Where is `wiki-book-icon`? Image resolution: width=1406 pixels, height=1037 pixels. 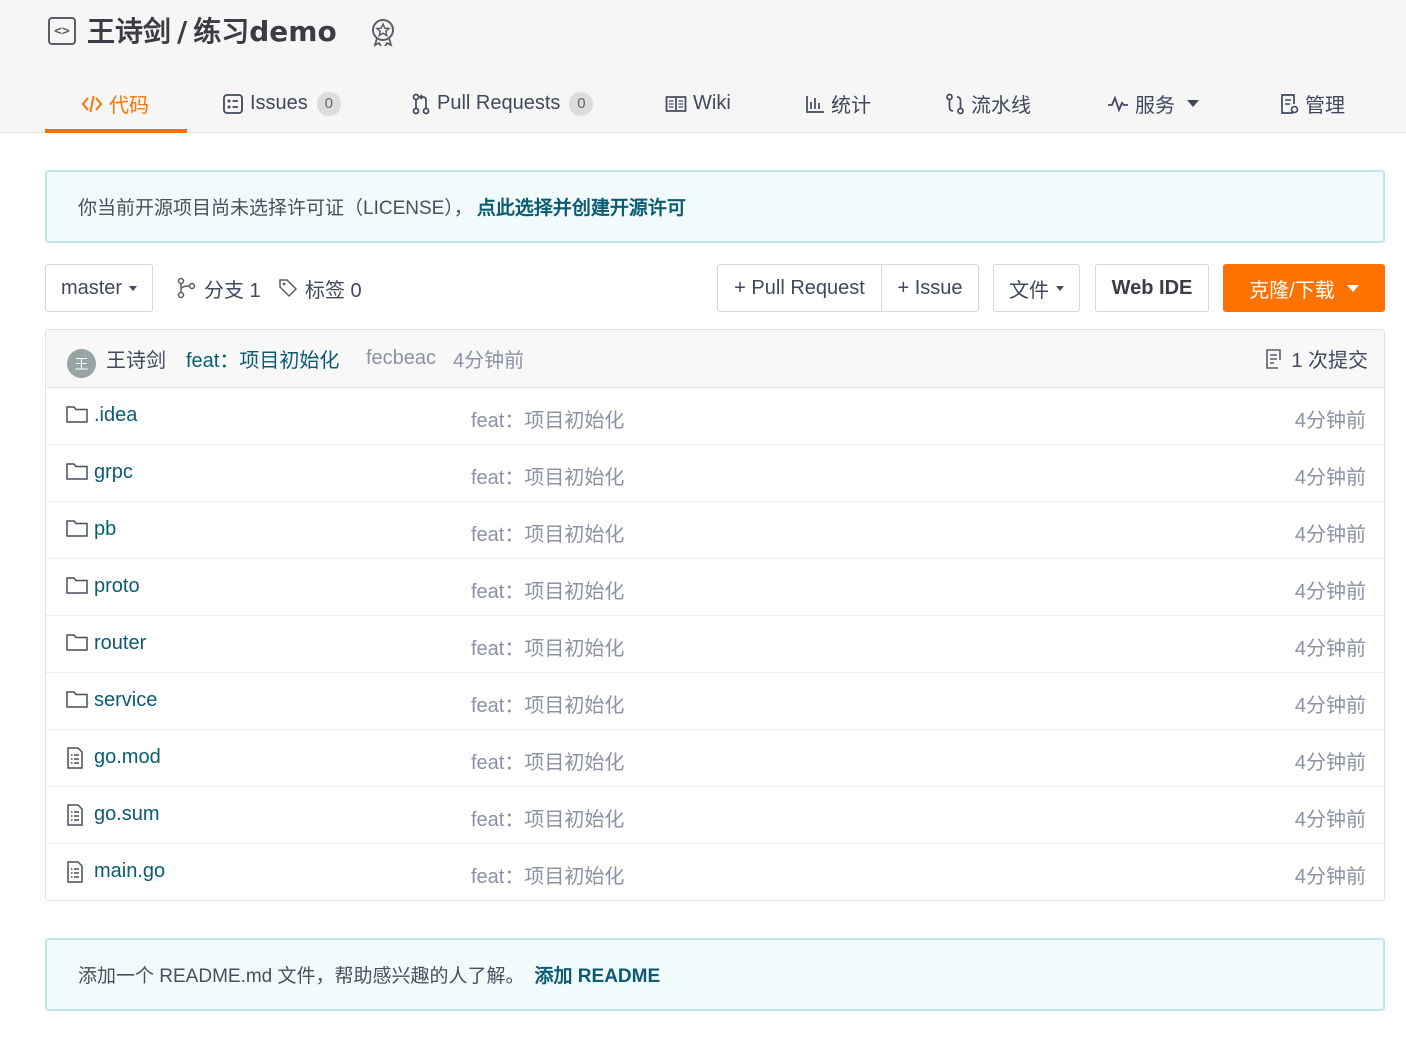 wiki-book-icon is located at coordinates (676, 104).